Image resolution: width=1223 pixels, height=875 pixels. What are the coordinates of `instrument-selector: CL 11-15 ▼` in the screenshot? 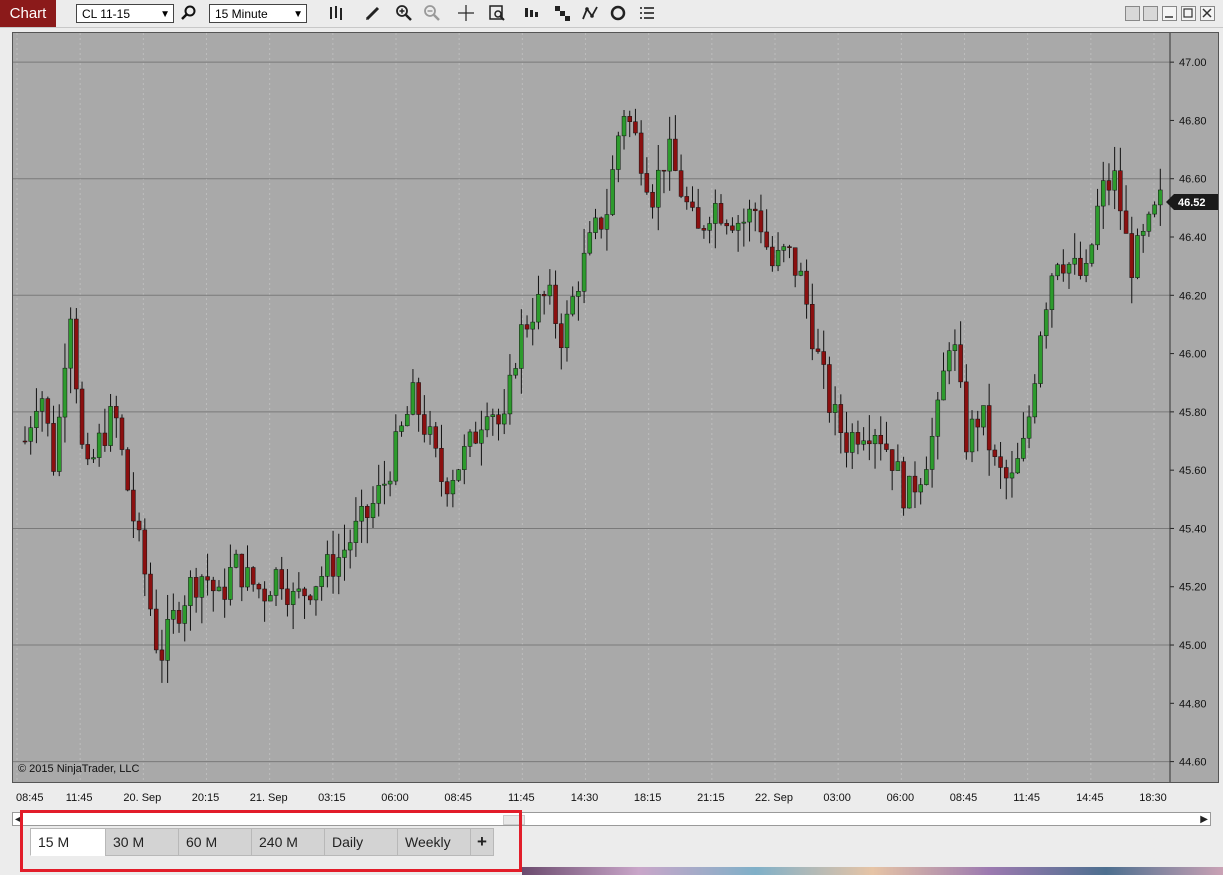 It's located at (125, 13).